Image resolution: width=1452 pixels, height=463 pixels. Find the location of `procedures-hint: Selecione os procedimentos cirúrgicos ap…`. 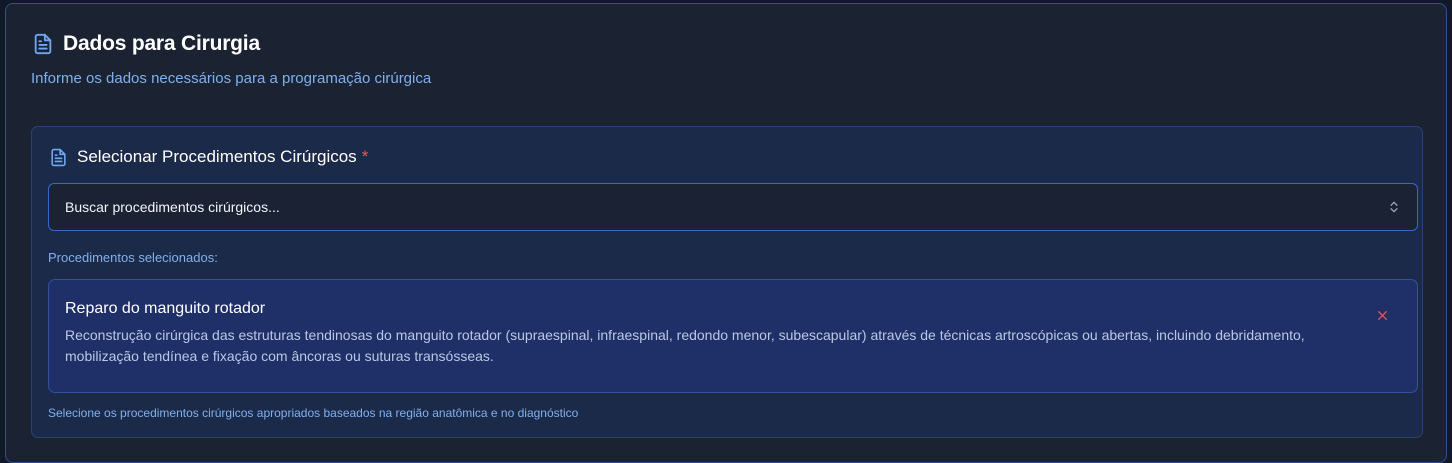

procedures-hint: Selecione os procedimentos cirúrgicos ap… is located at coordinates (313, 413).